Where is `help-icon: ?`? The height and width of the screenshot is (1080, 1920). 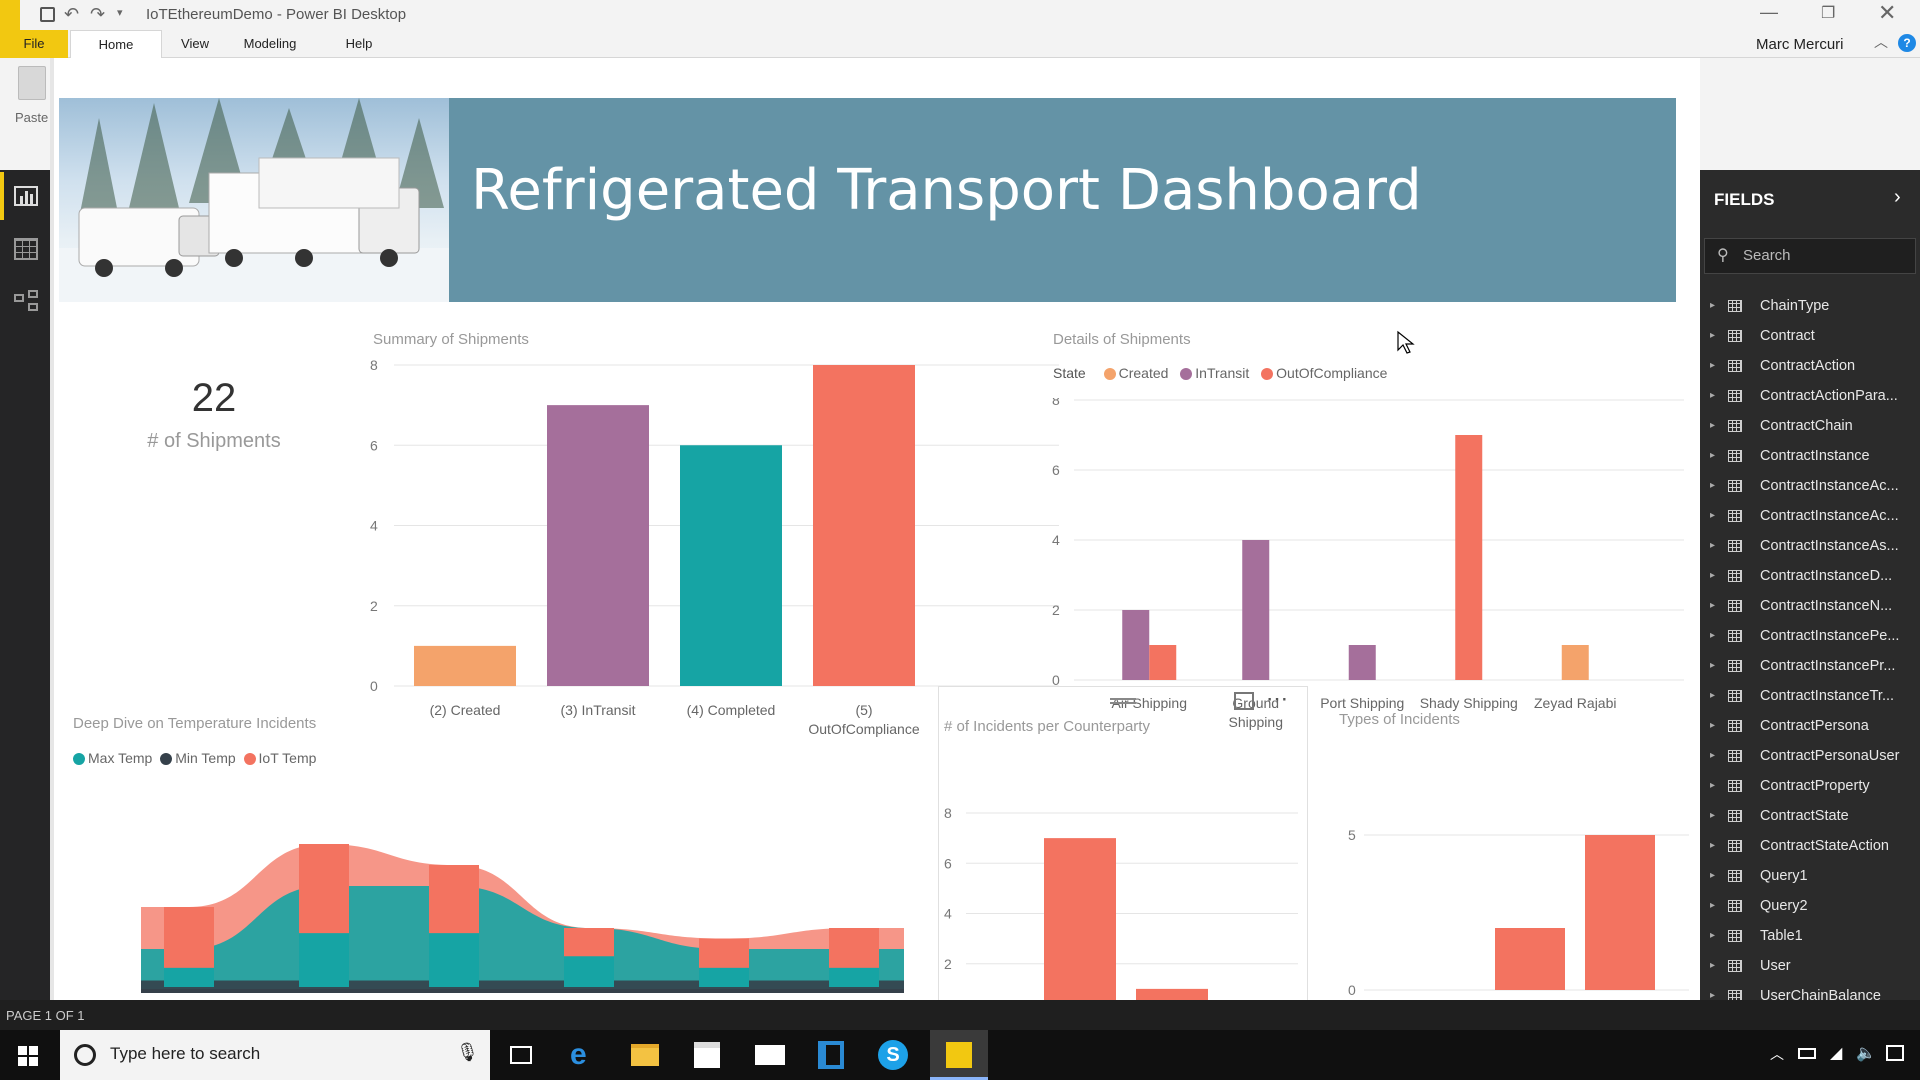
help-icon: ? is located at coordinates (1907, 43).